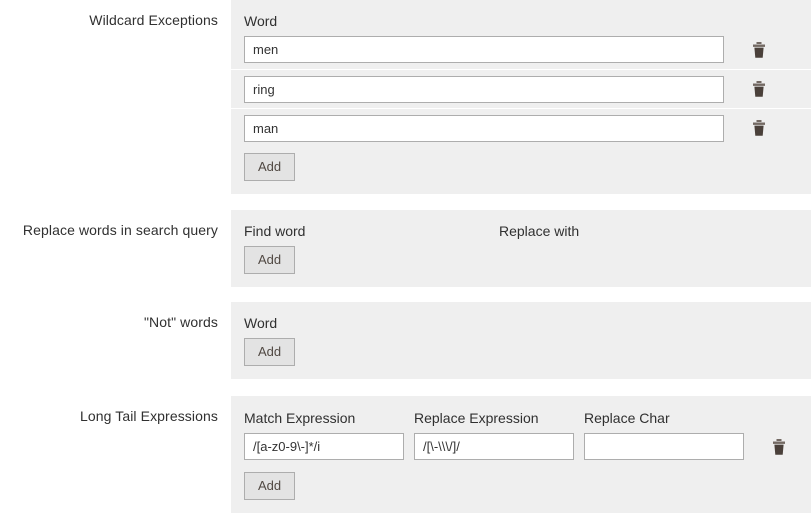  What do you see at coordinates (324, 446) in the screenshot?
I see `match-expression-input` at bounding box center [324, 446].